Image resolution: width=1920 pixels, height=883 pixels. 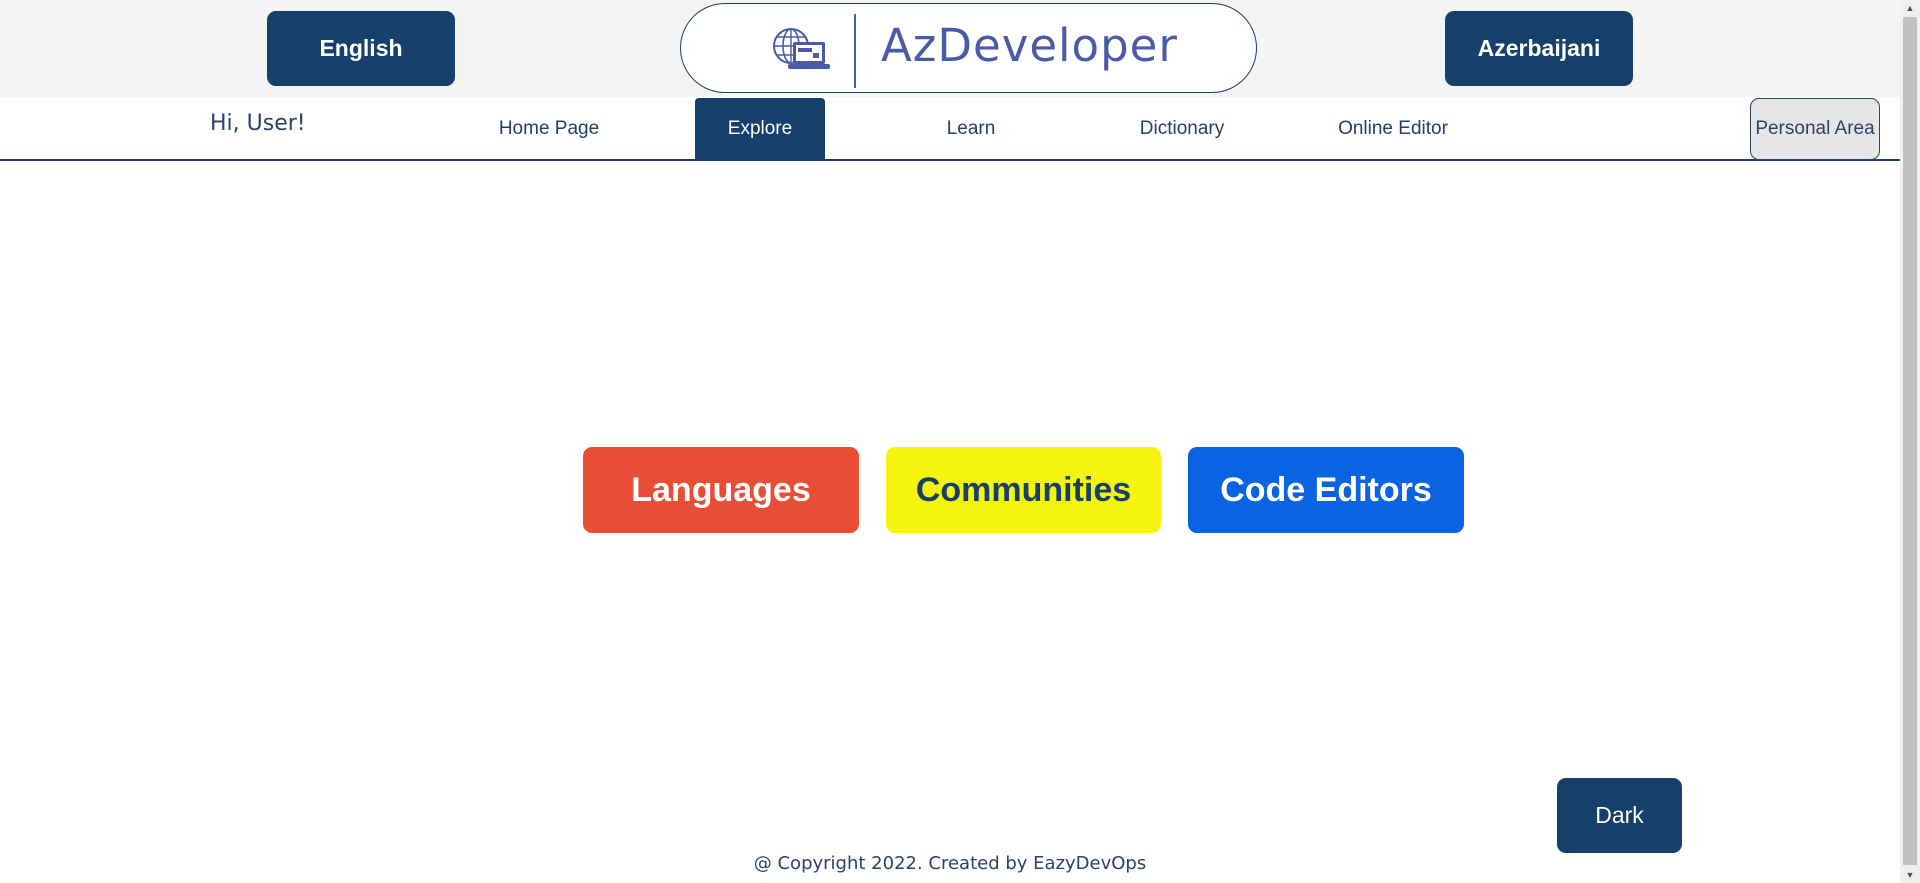 What do you see at coordinates (1910, 8) in the screenshot?
I see `scroll-up-arrow-icon: ▲` at bounding box center [1910, 8].